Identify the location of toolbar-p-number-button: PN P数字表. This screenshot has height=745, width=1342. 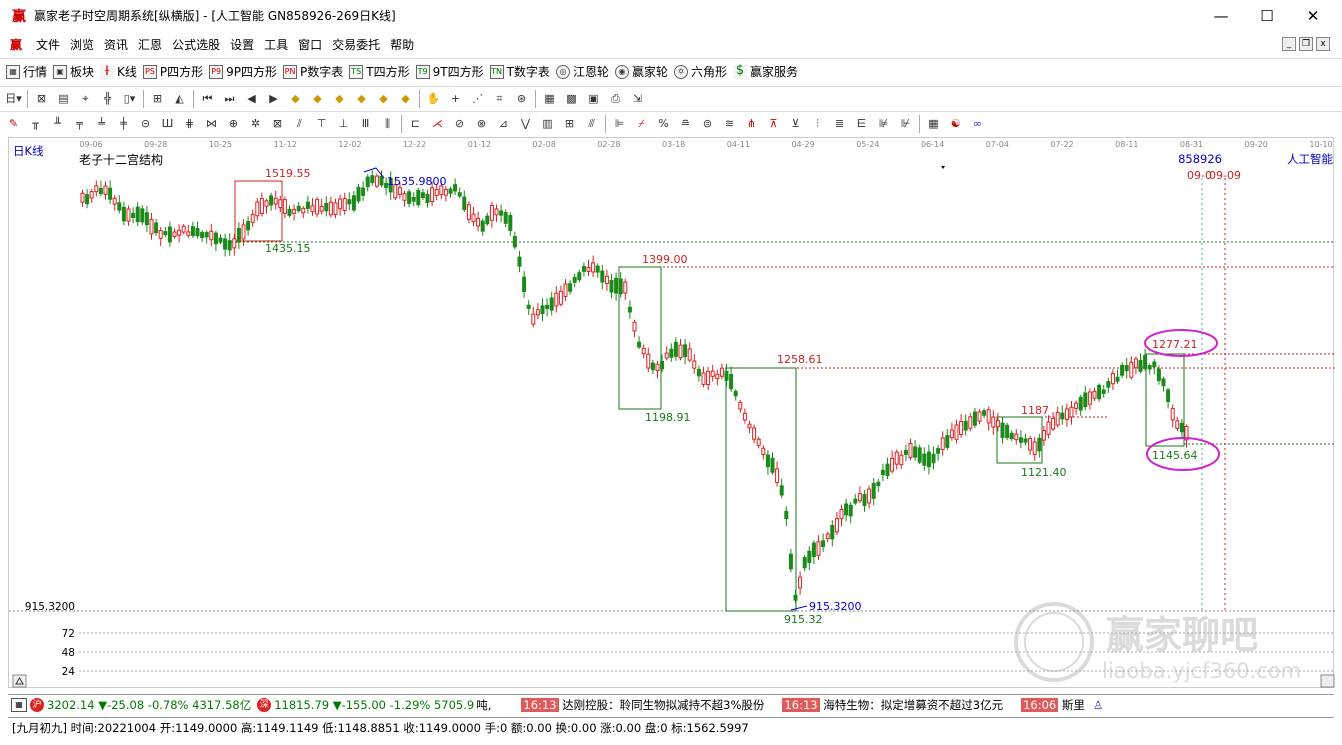
(313, 71).